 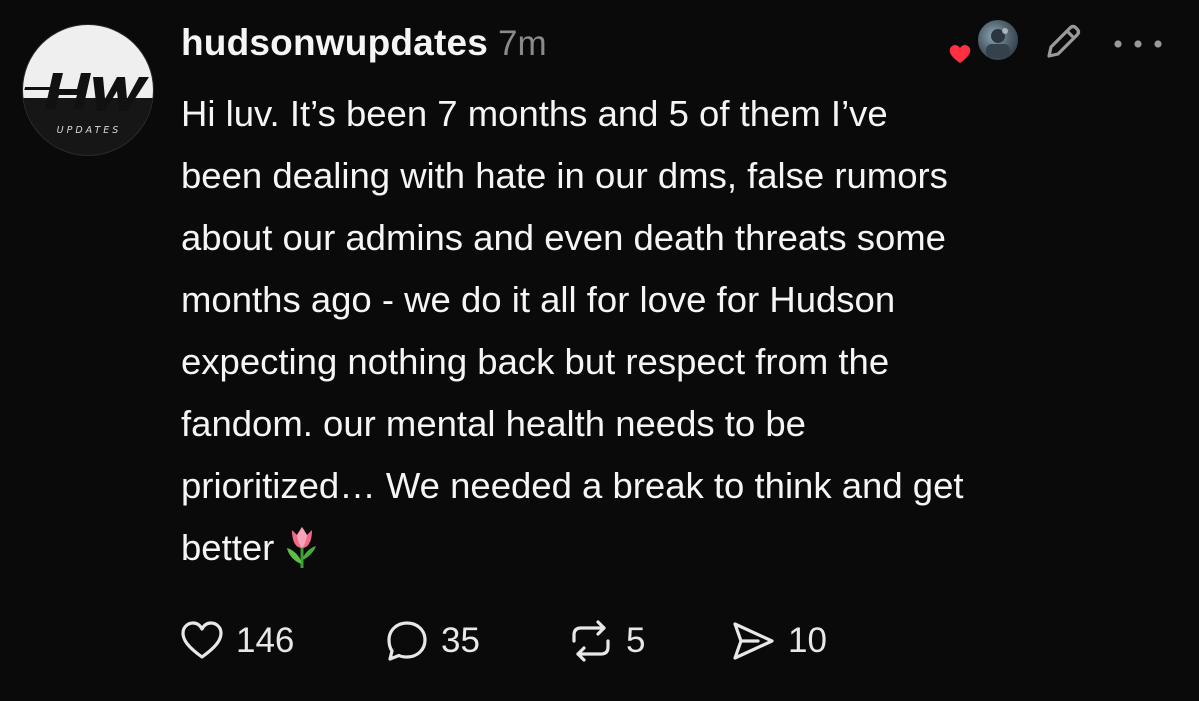 I want to click on heart-icon, so click(x=202, y=640).